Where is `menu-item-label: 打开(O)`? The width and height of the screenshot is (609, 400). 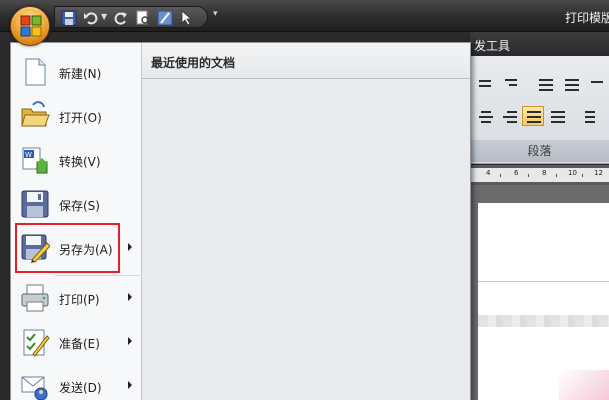
menu-item-label: 打开(O) is located at coordinates (80, 118).